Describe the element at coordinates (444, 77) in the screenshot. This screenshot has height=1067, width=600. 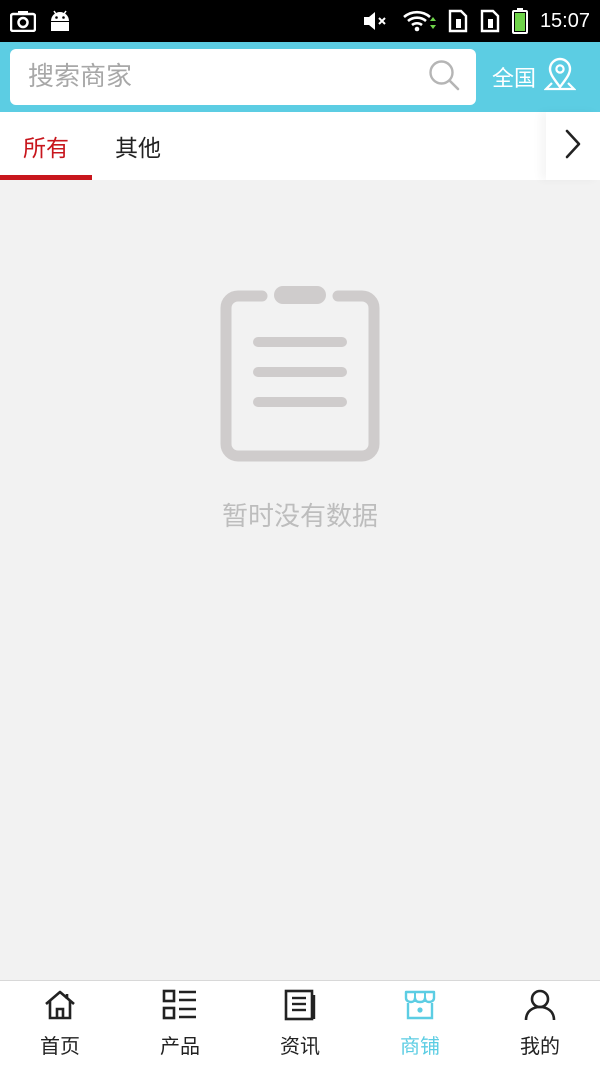
I see `search-icon` at that location.